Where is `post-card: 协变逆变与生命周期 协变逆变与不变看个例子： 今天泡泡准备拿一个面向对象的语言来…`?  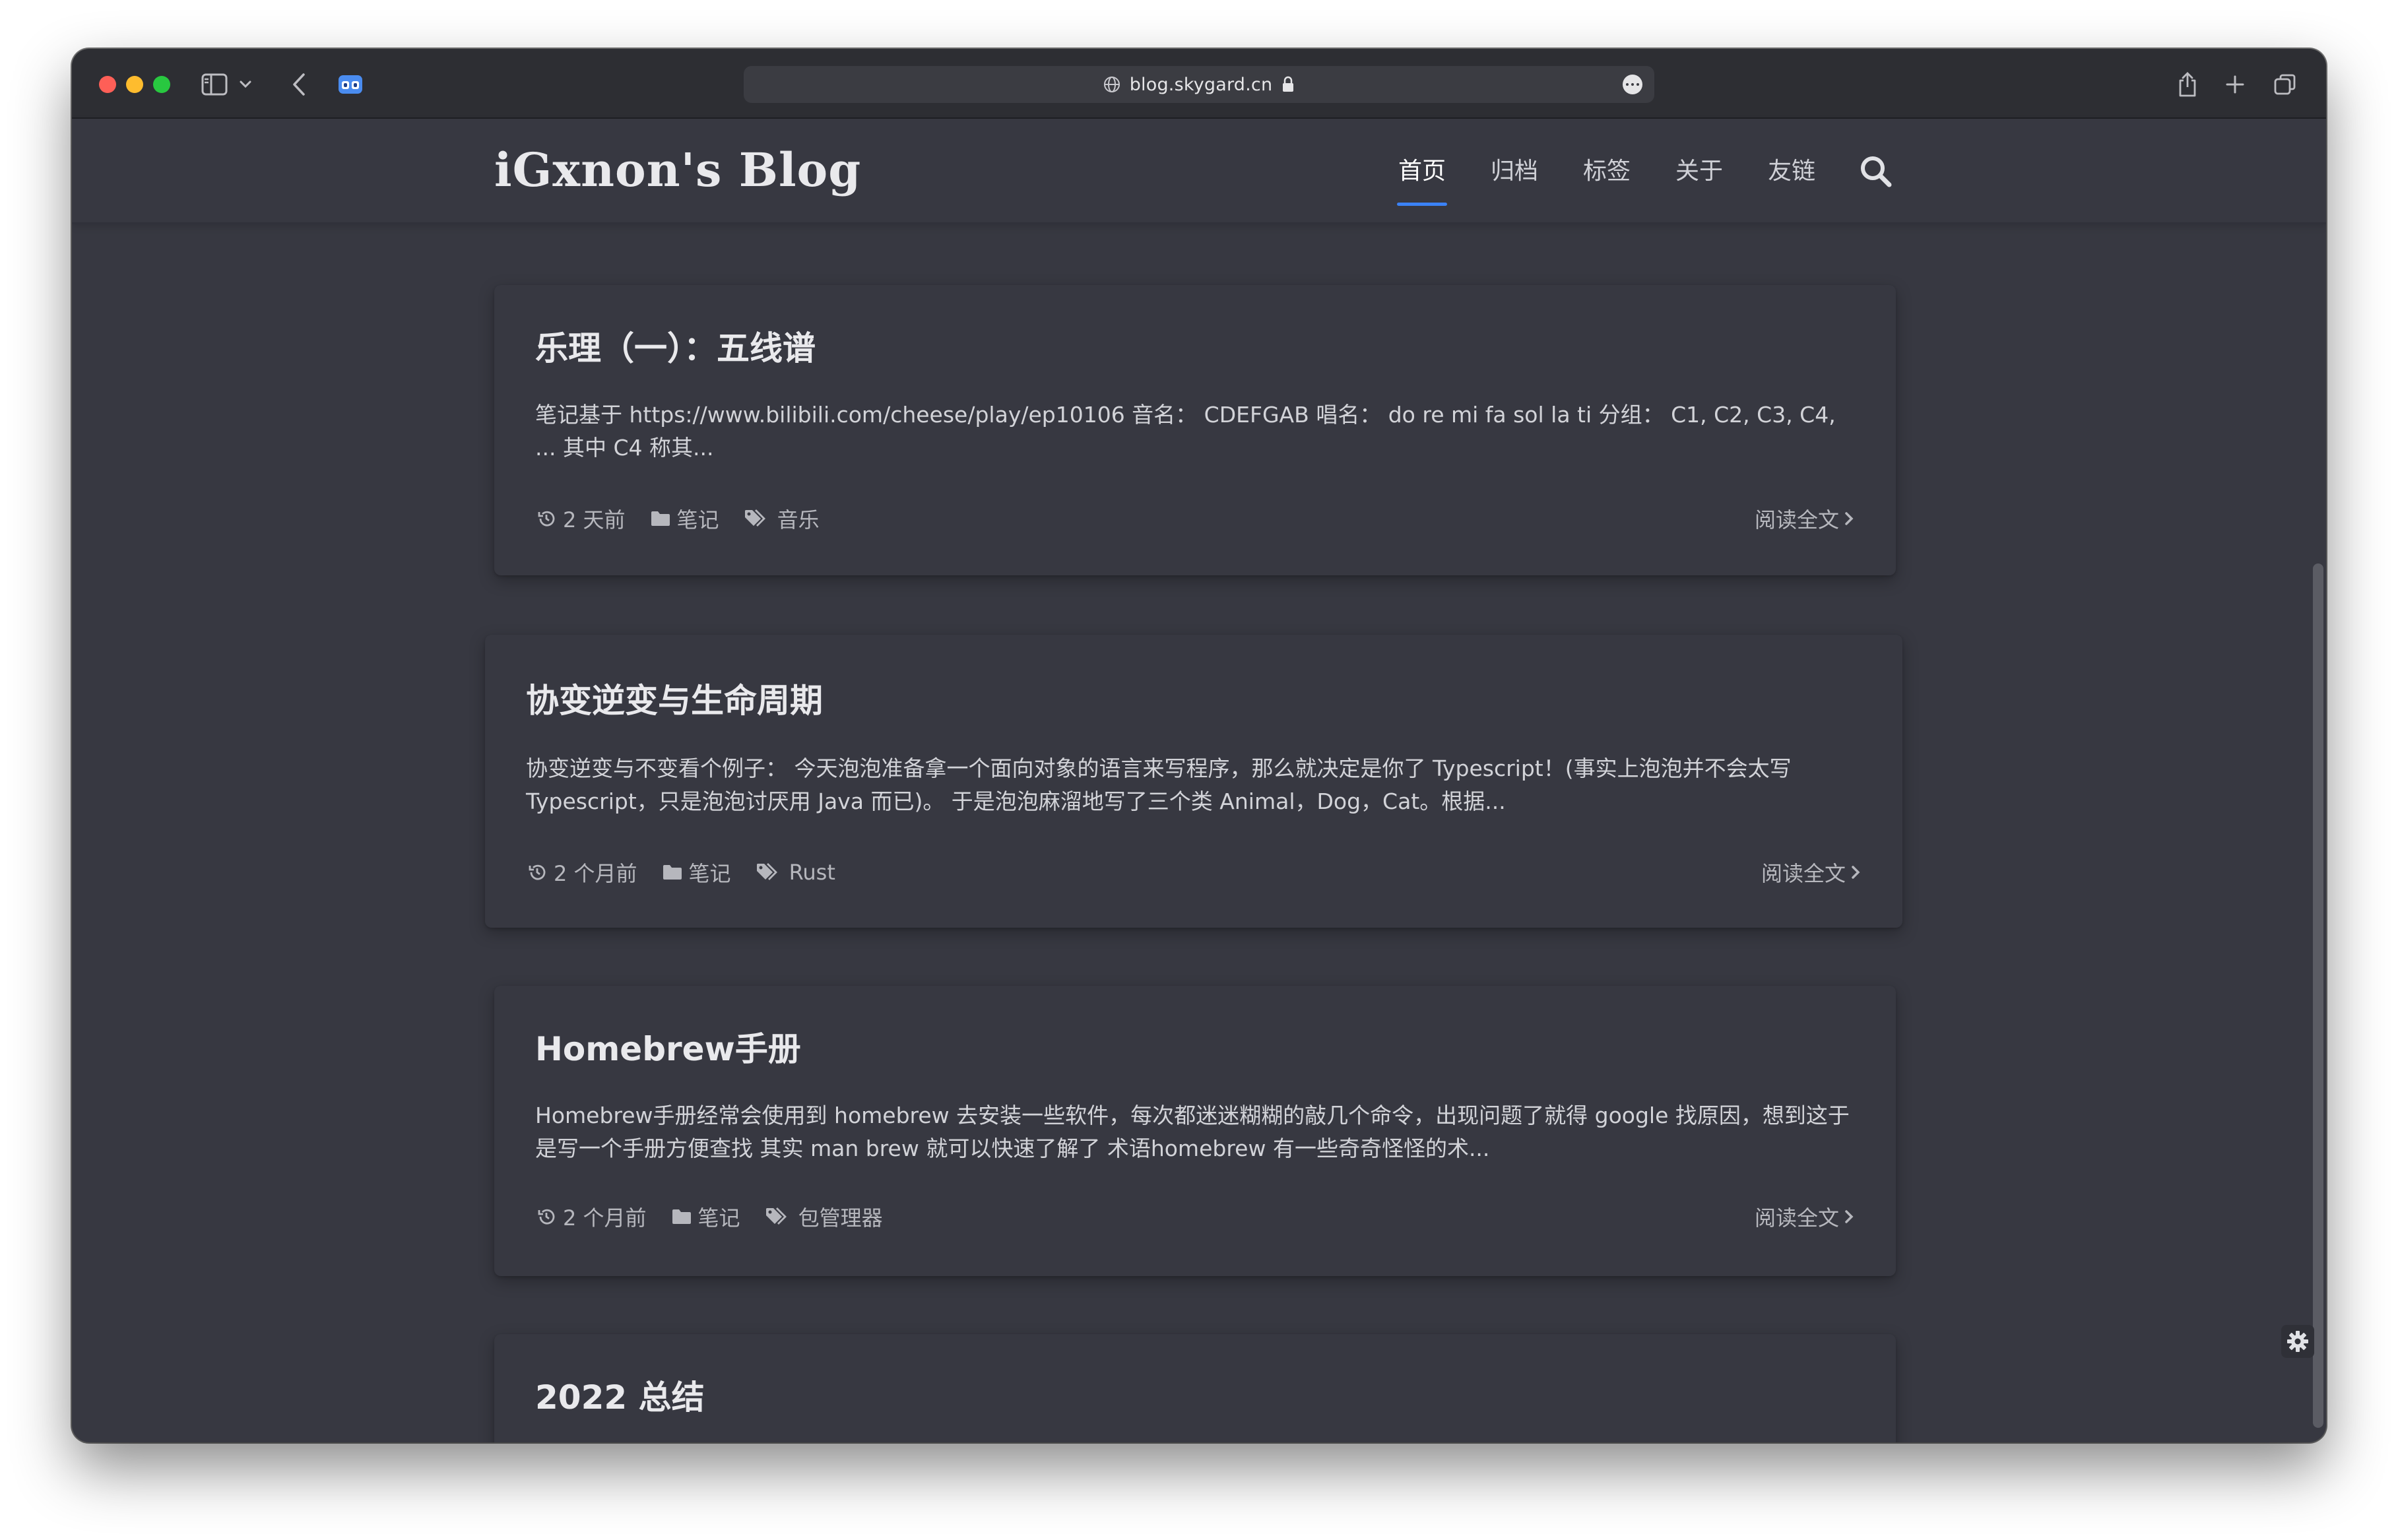 post-card: 协变逆变与生命周期 协变逆变与不变看个例子： 今天泡泡准备拿一个面向对象的语言来… is located at coordinates (1193, 781).